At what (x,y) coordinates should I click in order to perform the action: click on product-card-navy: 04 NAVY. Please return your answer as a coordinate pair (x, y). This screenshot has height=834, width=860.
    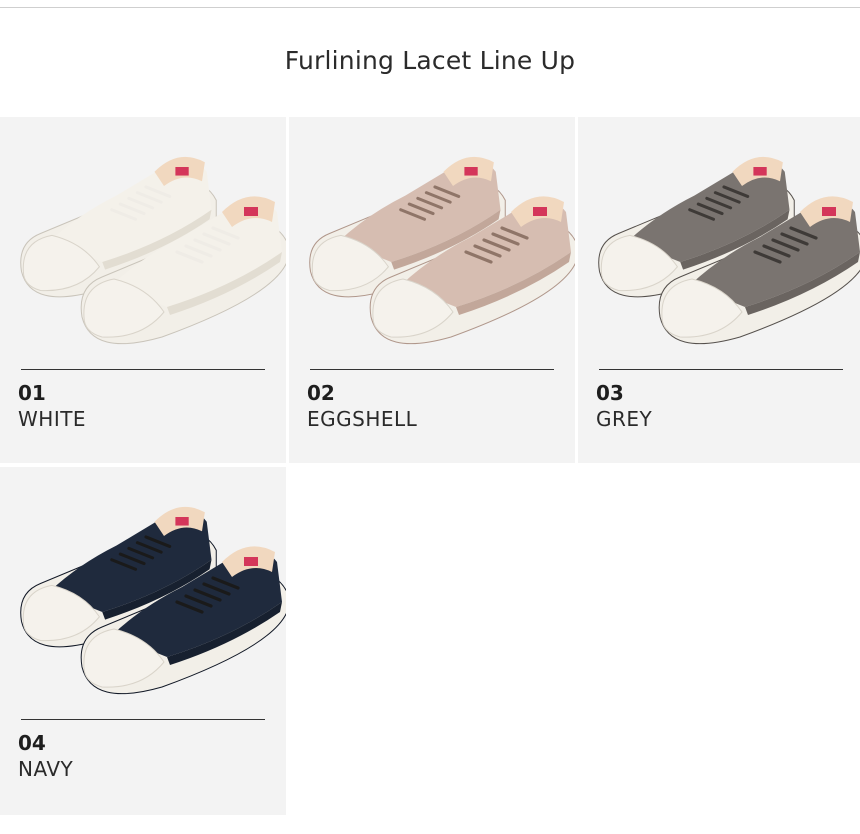
    Looking at the image, I should click on (143, 641).